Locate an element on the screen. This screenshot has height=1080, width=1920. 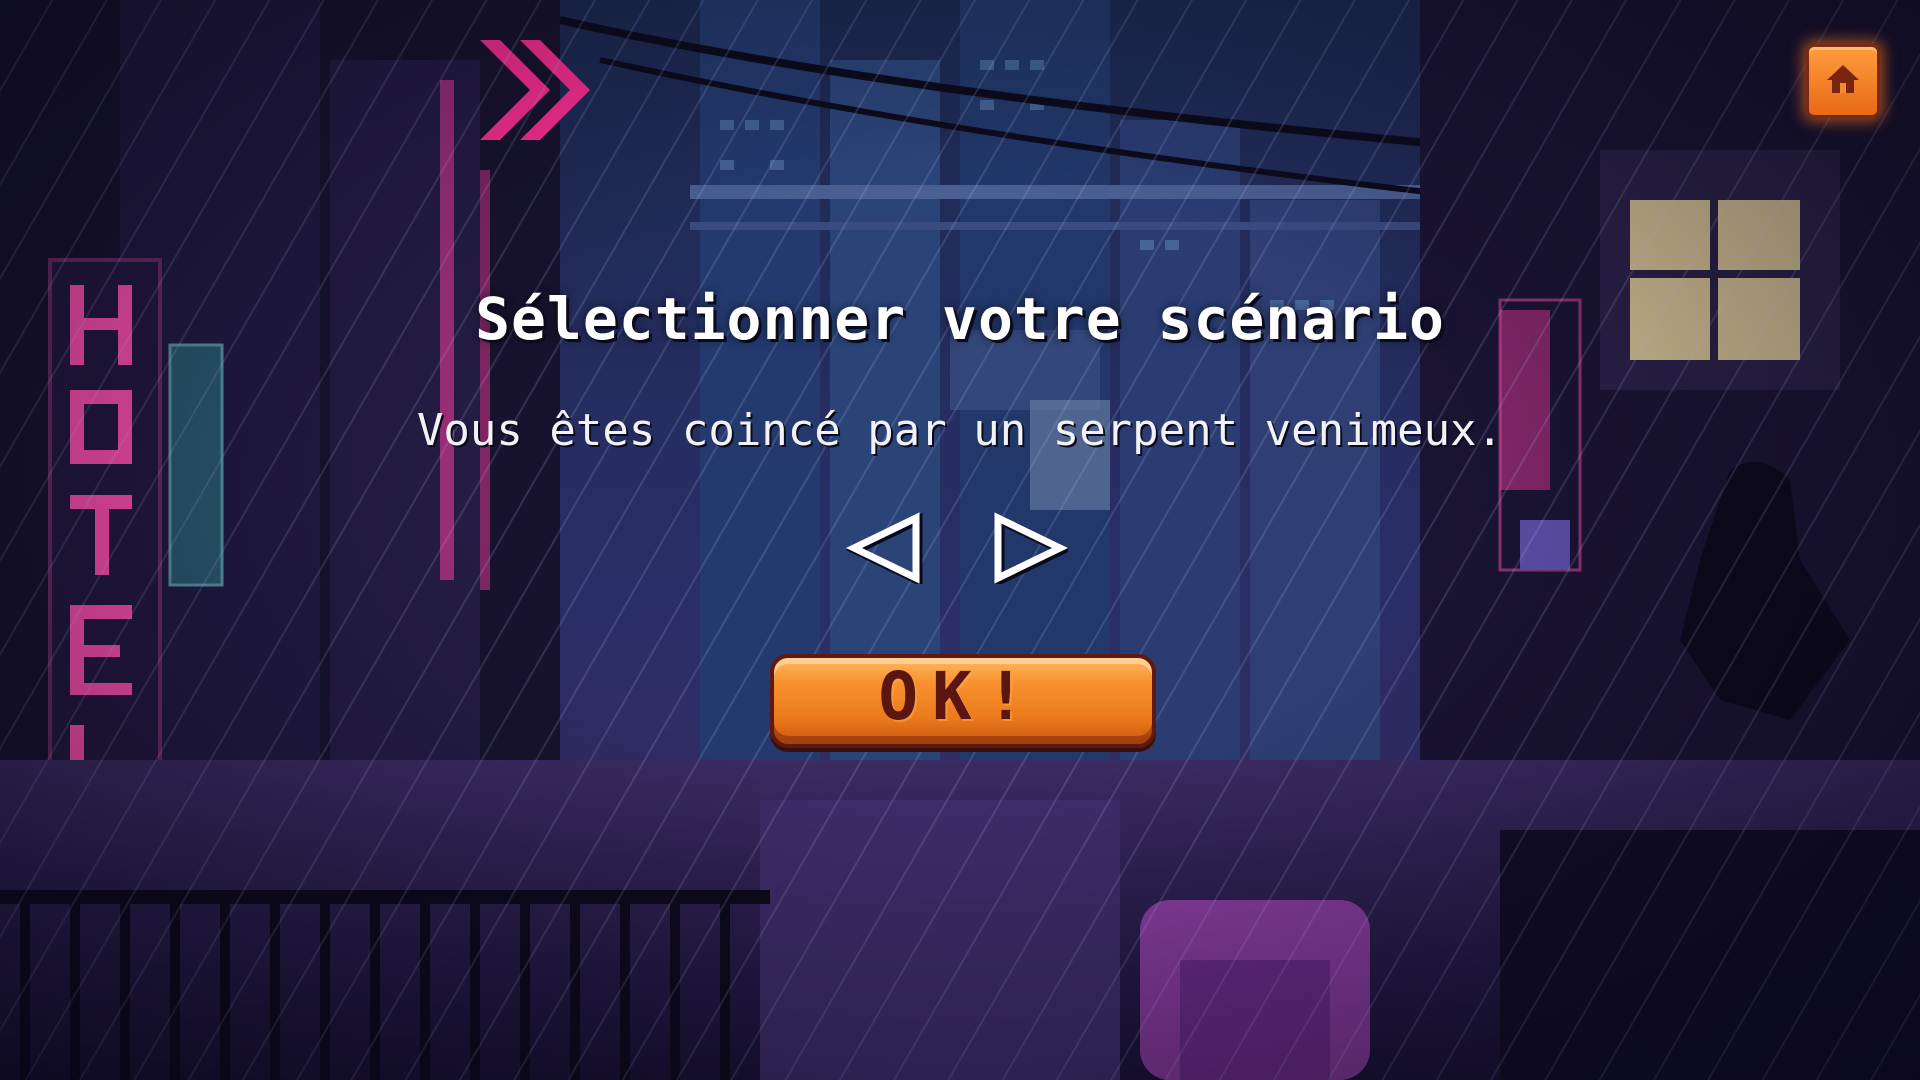
next-scenario-button is located at coordinates (1031, 550).